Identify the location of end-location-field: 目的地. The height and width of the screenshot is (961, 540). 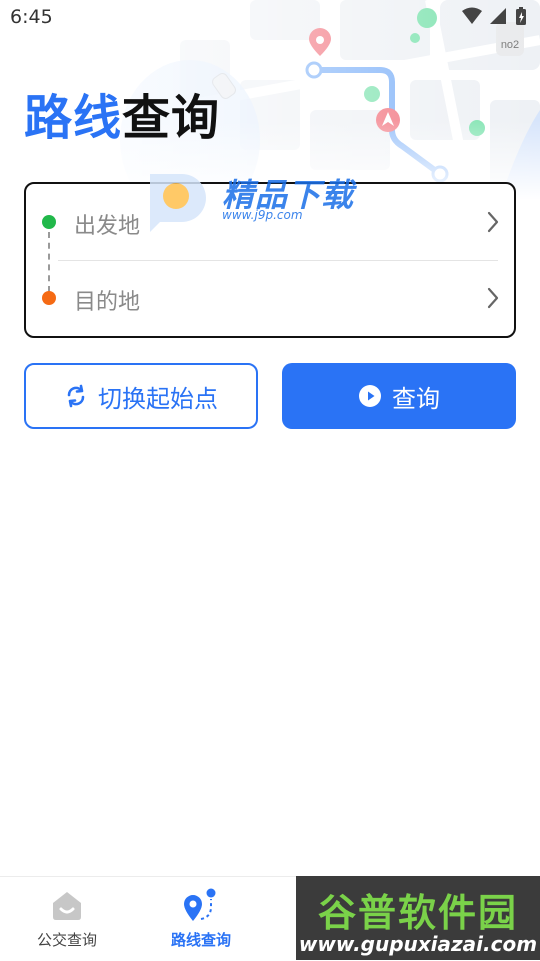
(270, 298).